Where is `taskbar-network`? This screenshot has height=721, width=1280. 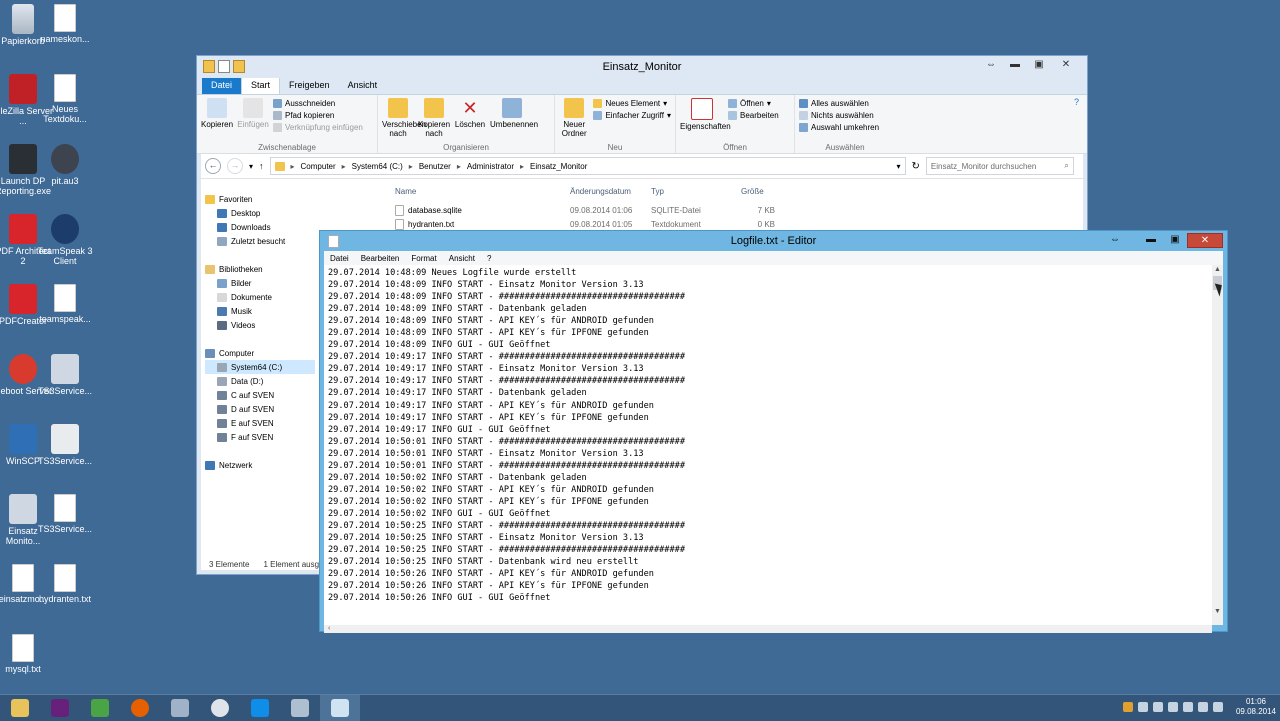 taskbar-network is located at coordinates (180, 708).